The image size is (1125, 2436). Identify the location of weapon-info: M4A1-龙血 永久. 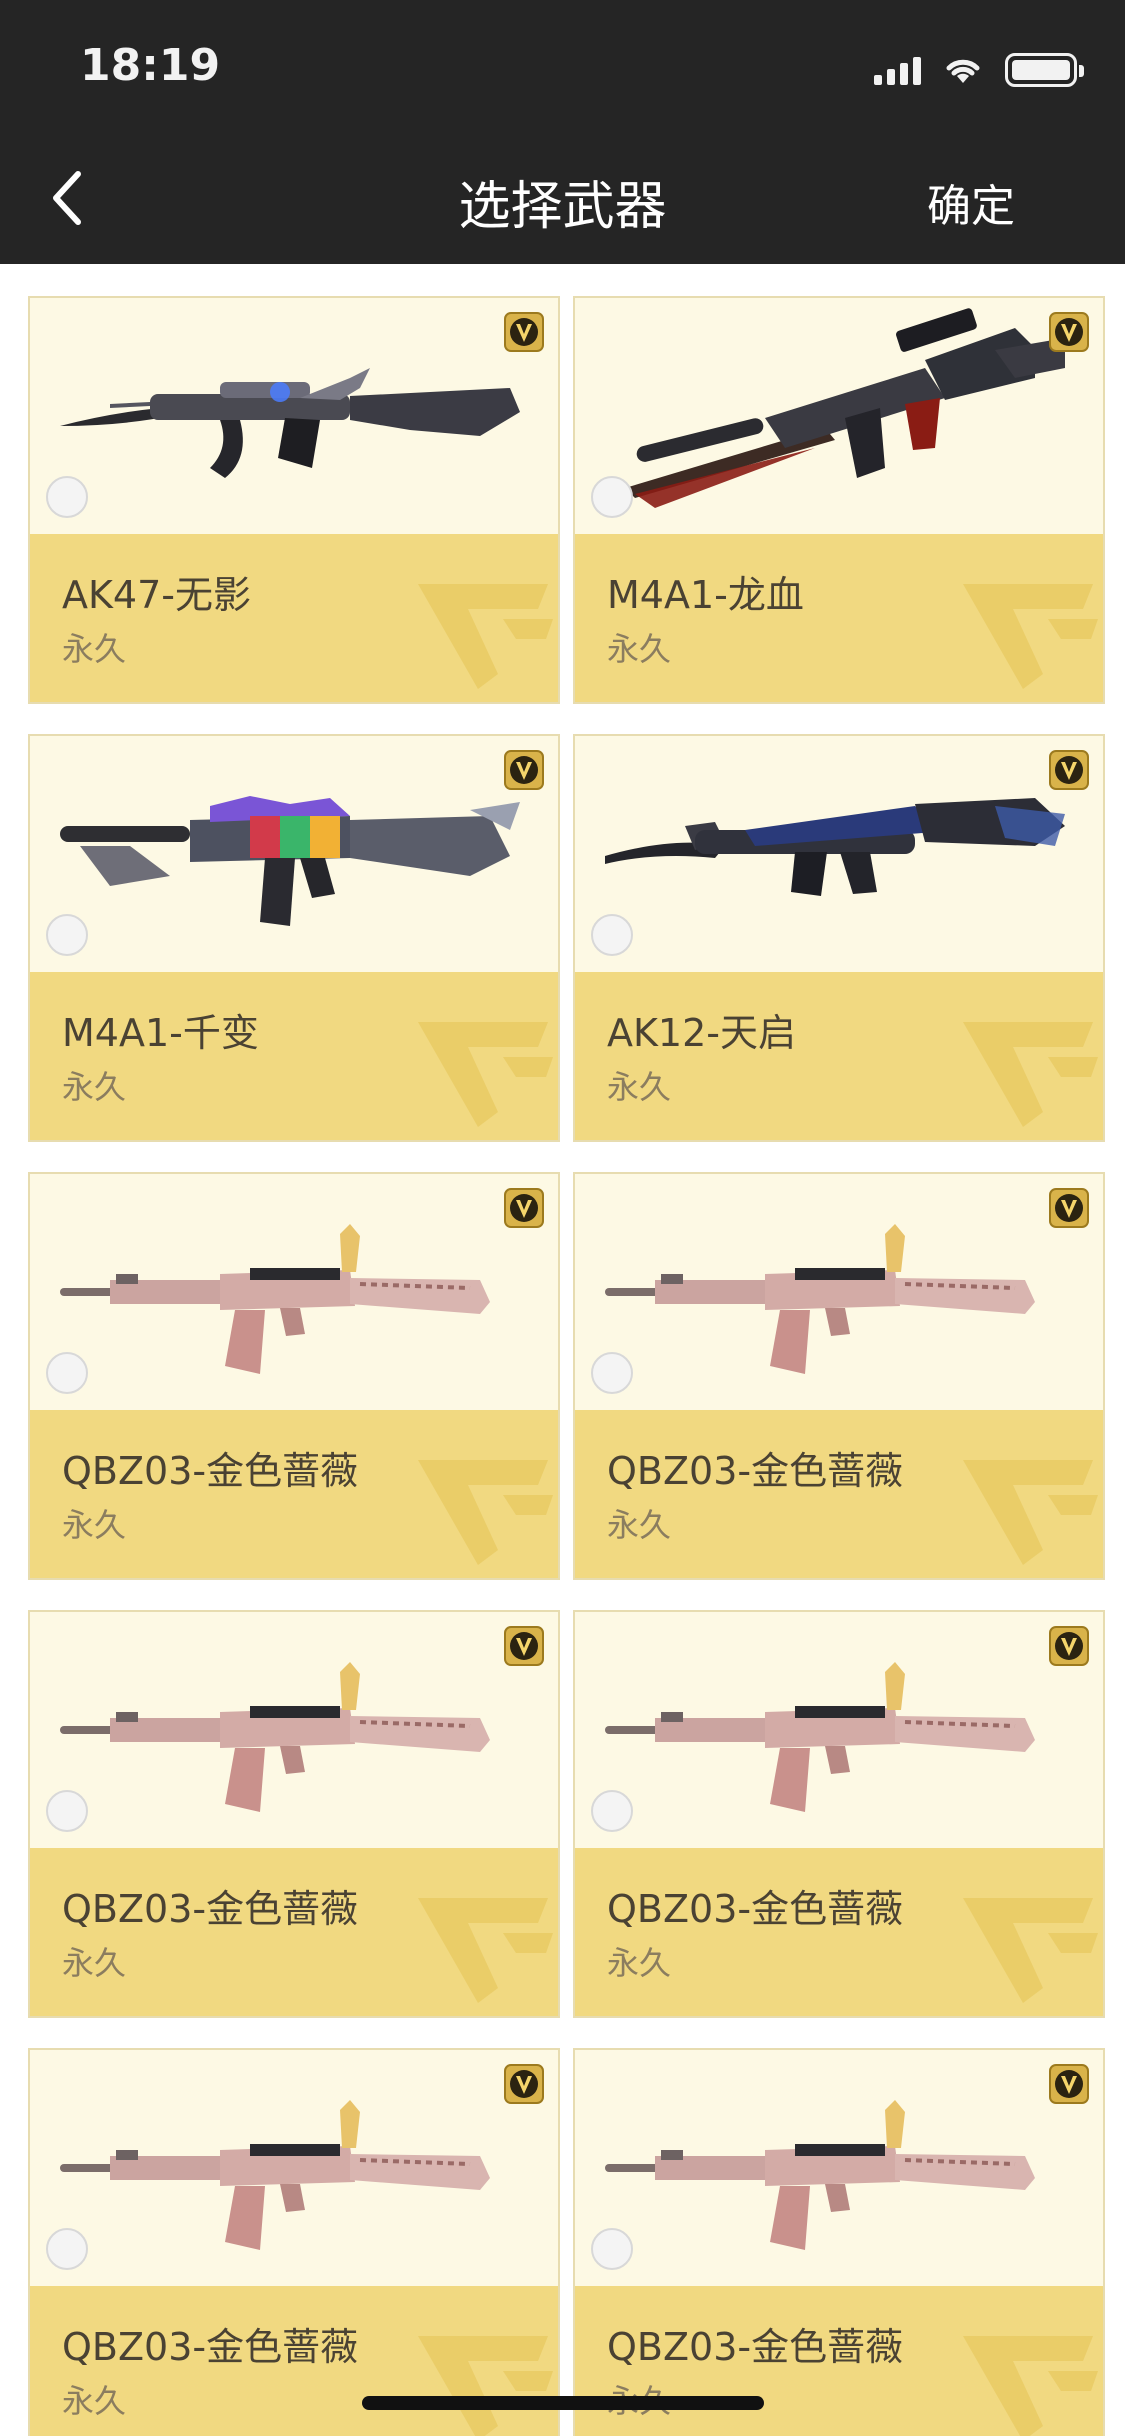
(839, 618).